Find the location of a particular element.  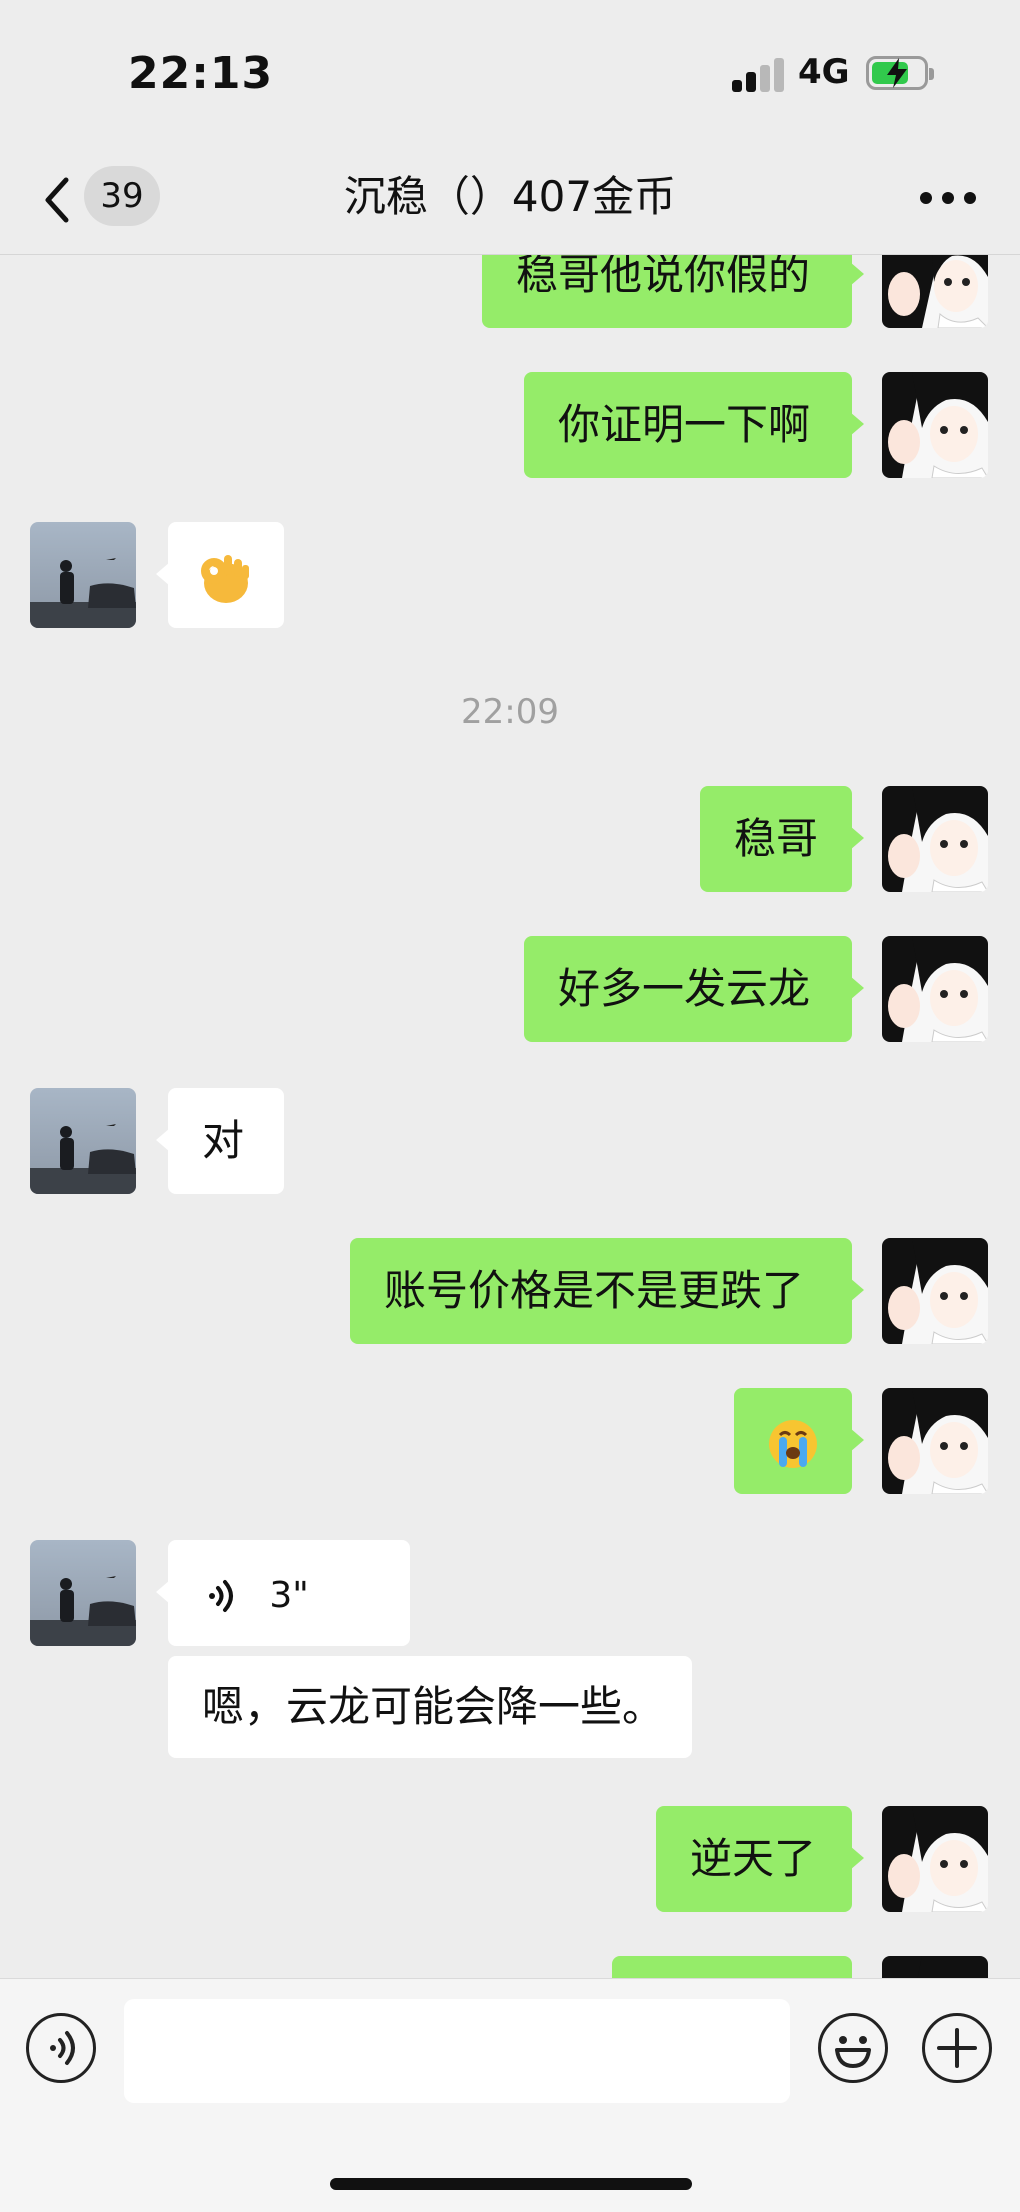

home-indicator is located at coordinates (511, 2184).